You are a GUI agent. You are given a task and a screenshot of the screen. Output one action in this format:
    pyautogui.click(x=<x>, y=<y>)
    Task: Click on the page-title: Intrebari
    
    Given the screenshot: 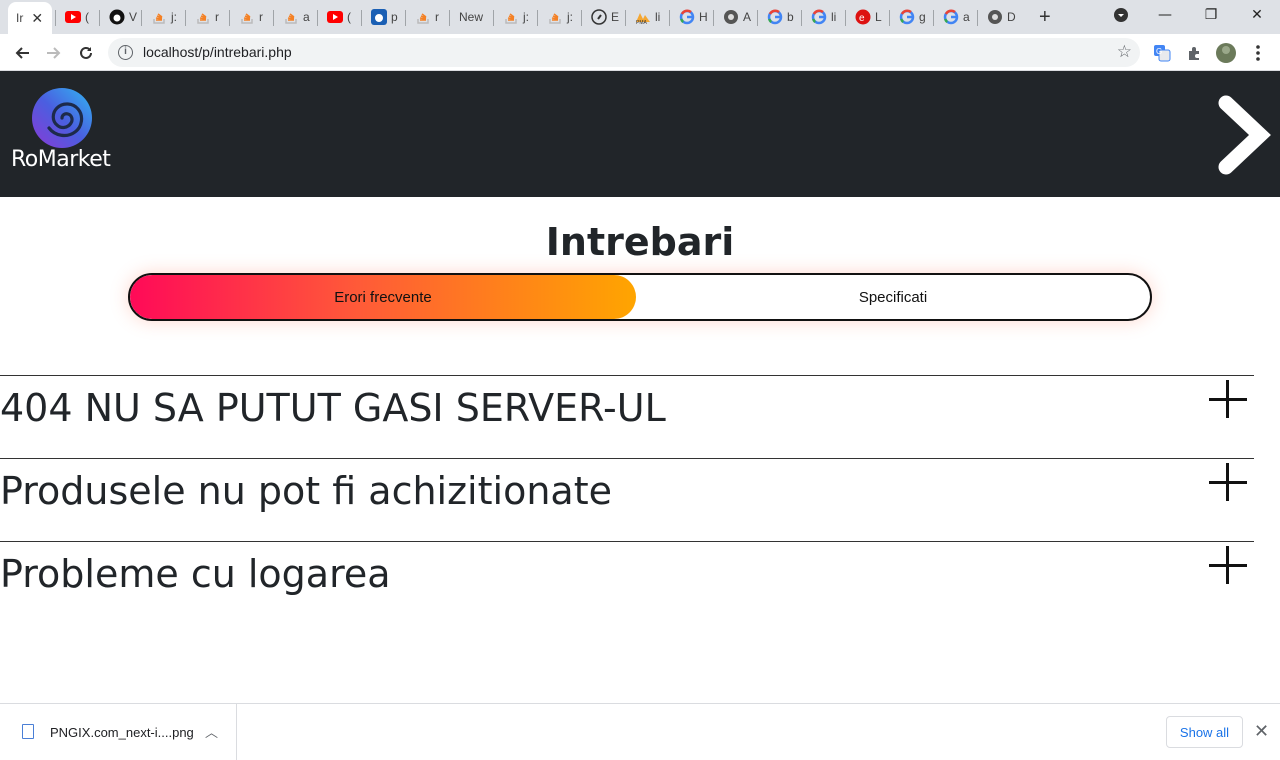 What is the action you would take?
    pyautogui.click(x=640, y=242)
    